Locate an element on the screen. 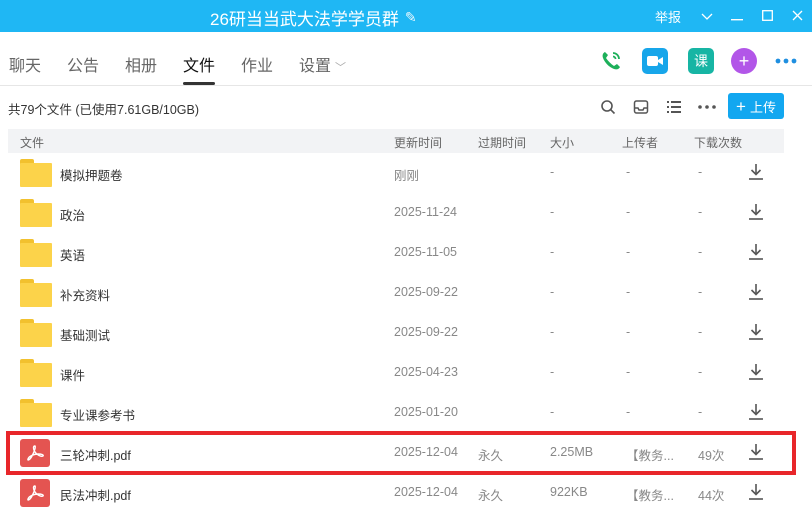 The width and height of the screenshot is (812, 517). video-call-icon is located at coordinates (655, 61).